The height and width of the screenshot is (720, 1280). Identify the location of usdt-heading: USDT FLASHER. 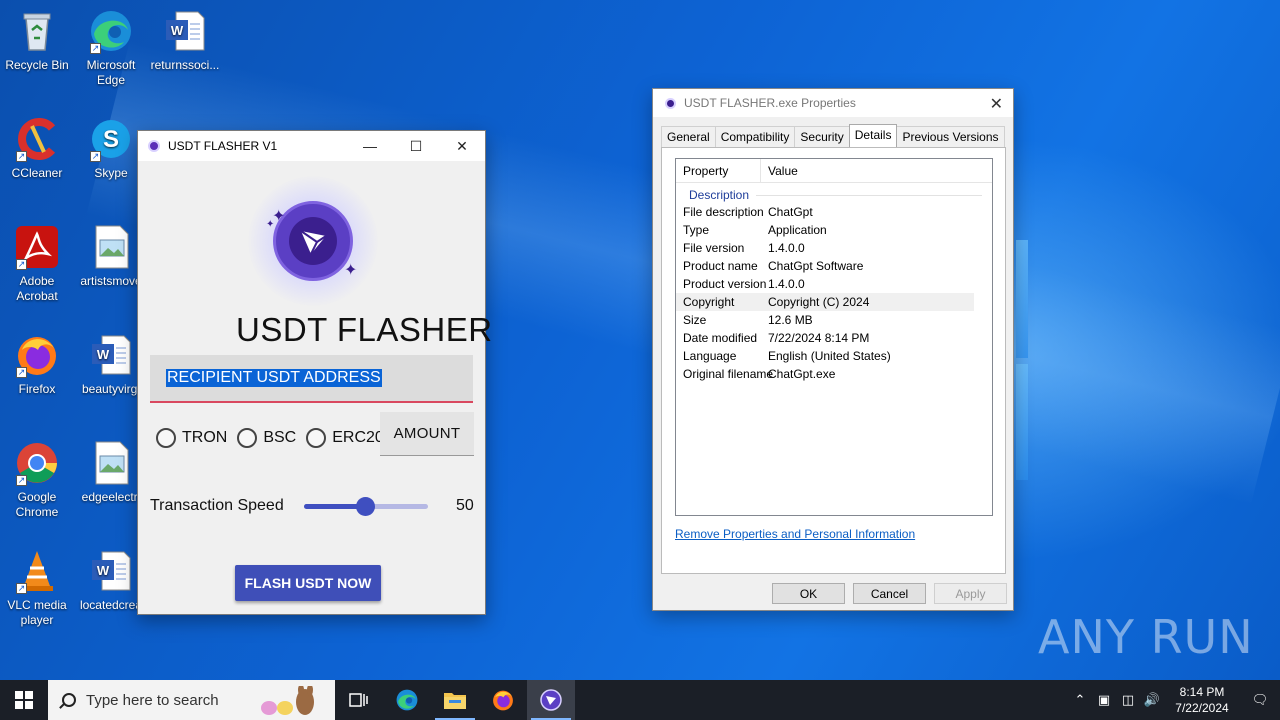
(364, 329).